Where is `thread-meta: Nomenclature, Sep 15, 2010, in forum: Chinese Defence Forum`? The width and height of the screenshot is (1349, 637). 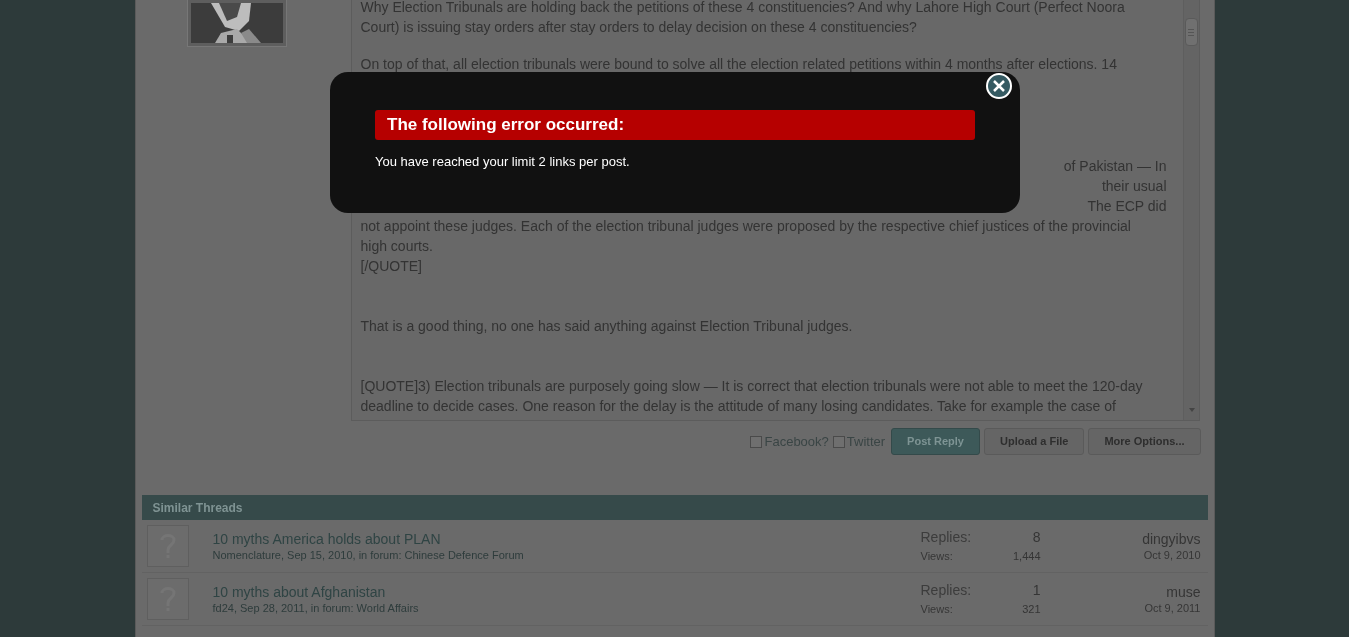
thread-meta: Nomenclature, Sep 15, 2010, in forum: Chinese Defence Forum is located at coordinates (368, 555).